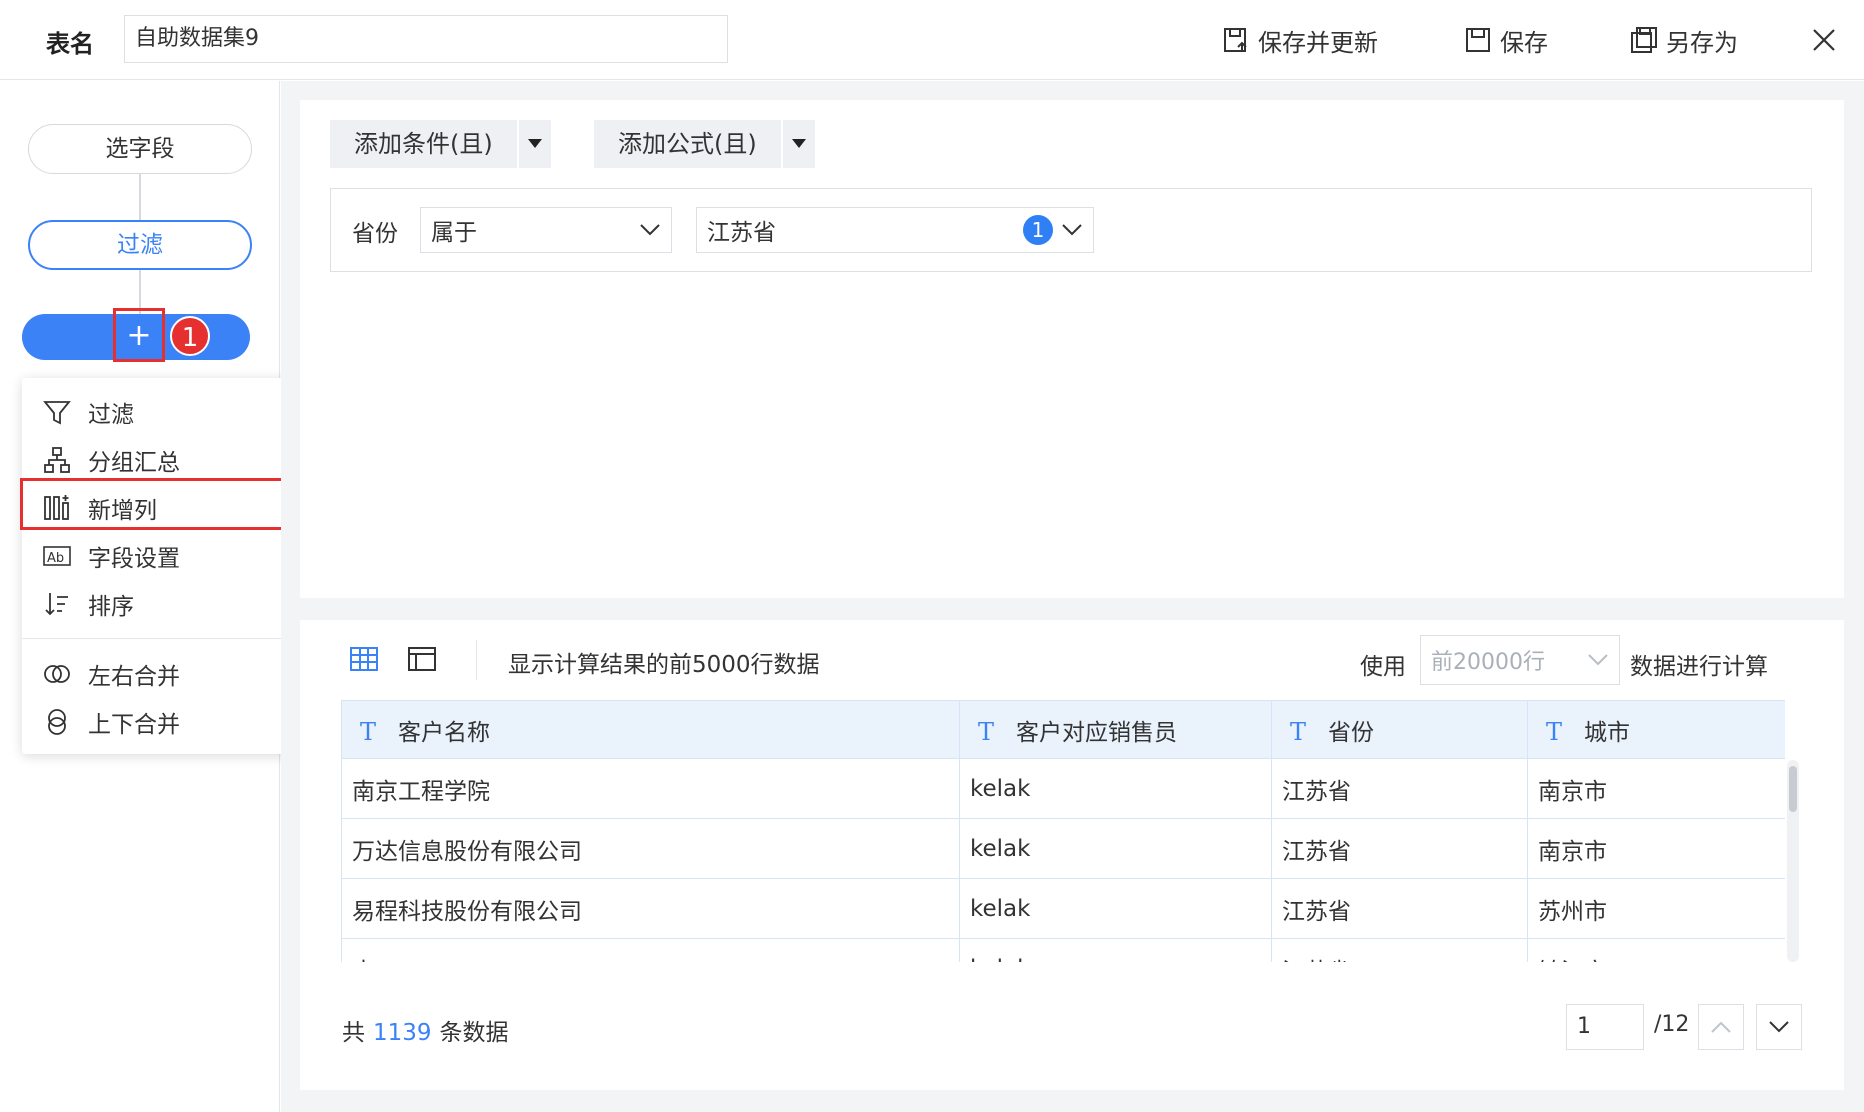 The width and height of the screenshot is (1864, 1112). What do you see at coordinates (1318, 42) in the screenshot?
I see `save-update-label: 保存并更新` at bounding box center [1318, 42].